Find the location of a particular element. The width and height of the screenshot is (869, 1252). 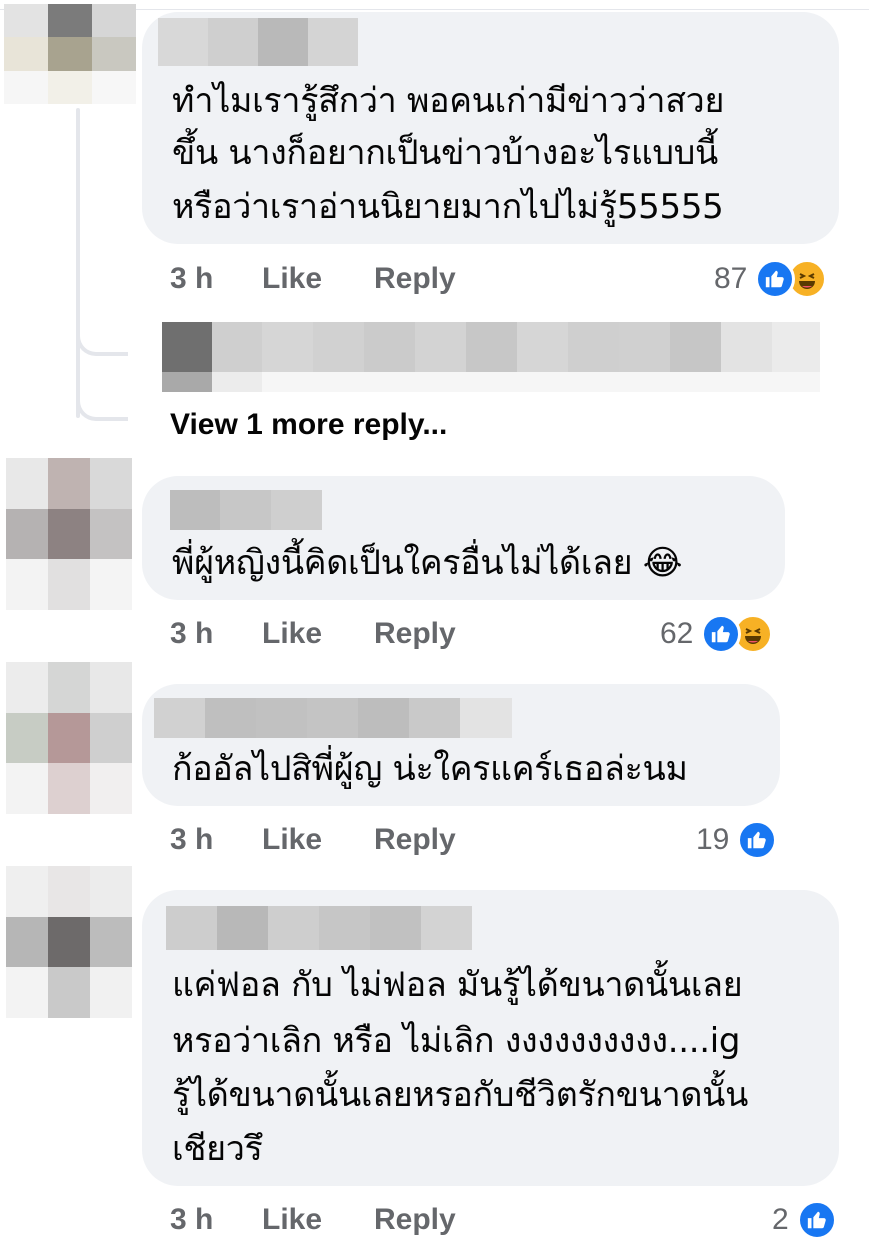

comment-text-line: ขึ้น นางก็อยากเป็นข่าวบ้างอะไรแบบนี้ is located at coordinates (445, 153).